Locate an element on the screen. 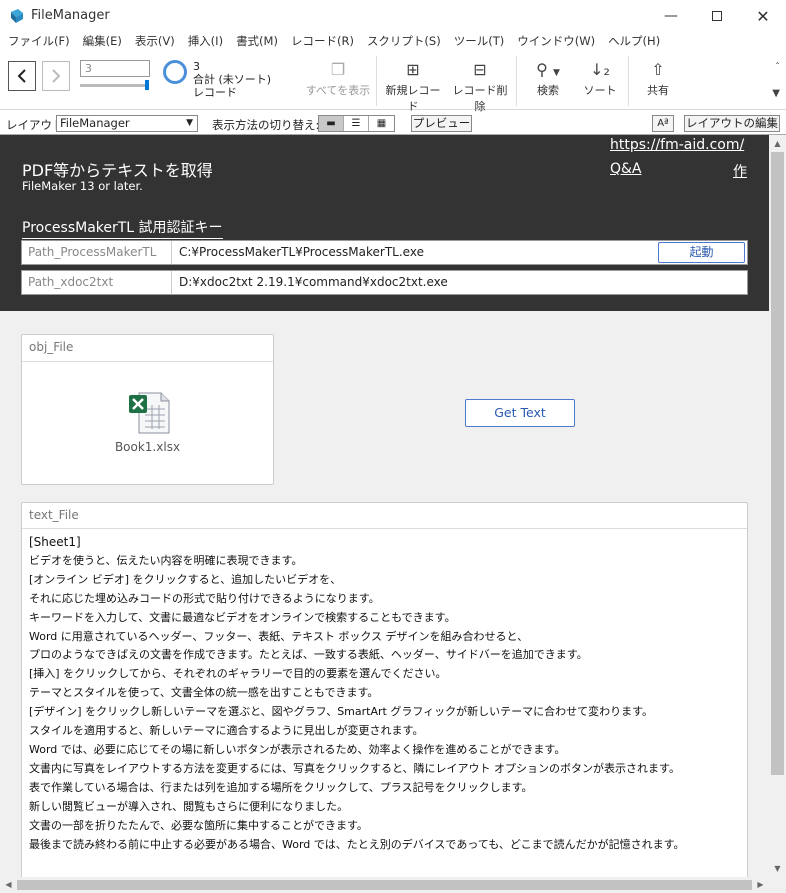  layout-select: FileManager ▼ is located at coordinates (127, 123).